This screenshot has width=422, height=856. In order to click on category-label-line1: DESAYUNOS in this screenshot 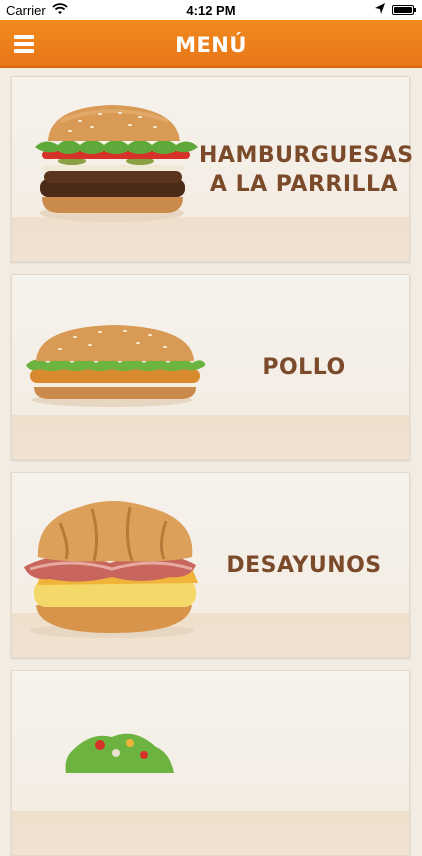, I will do `click(304, 565)`.